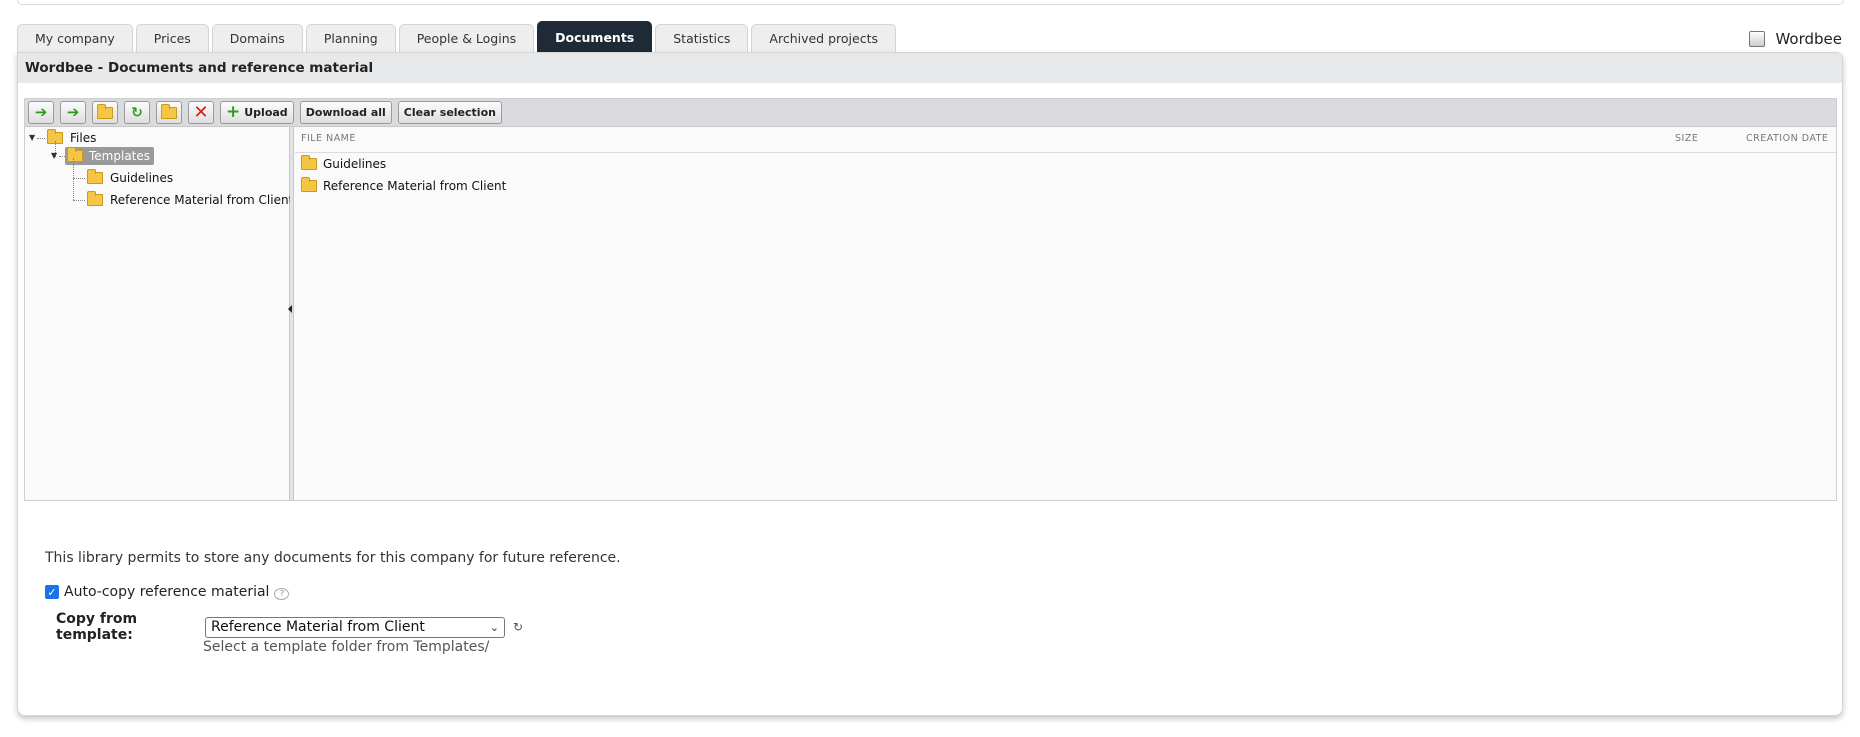 The image size is (1860, 737). Describe the element at coordinates (466, 38) in the screenshot. I see `tab-people-logins: People & Logins` at that location.